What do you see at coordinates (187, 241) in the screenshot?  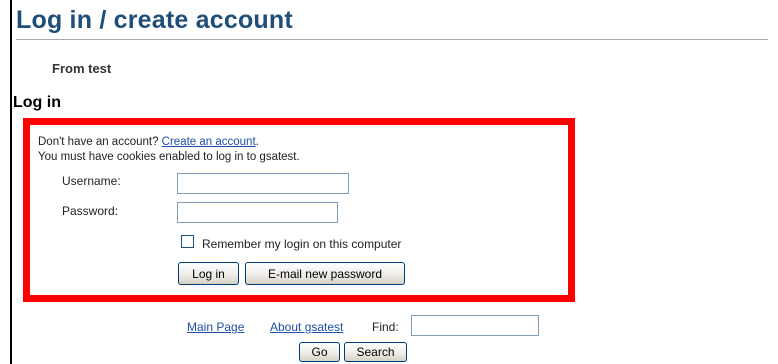 I see `remember-login-checkbox` at bounding box center [187, 241].